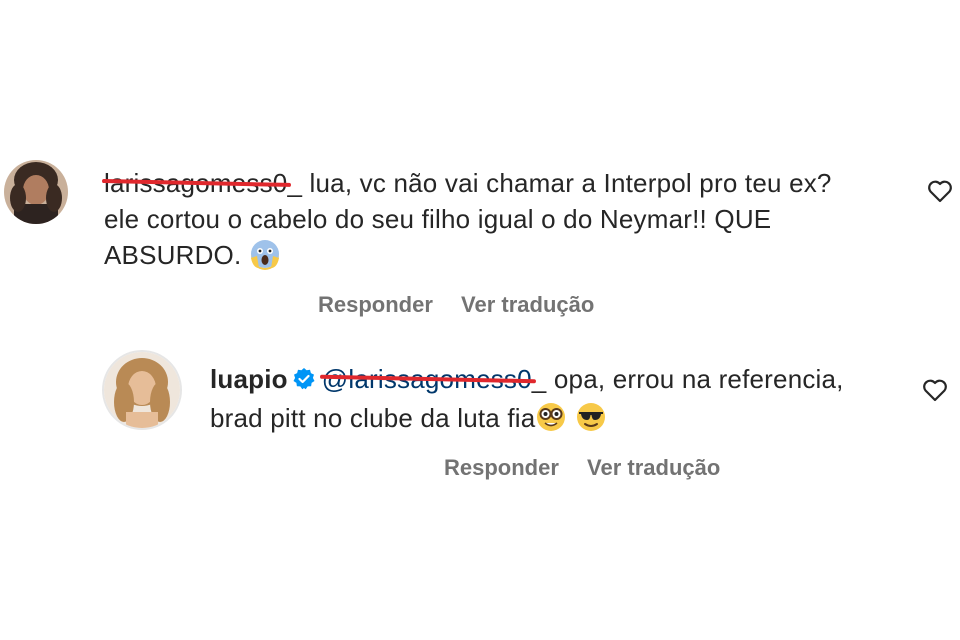 The image size is (960, 640). I want to click on username: luapio, so click(249, 379).